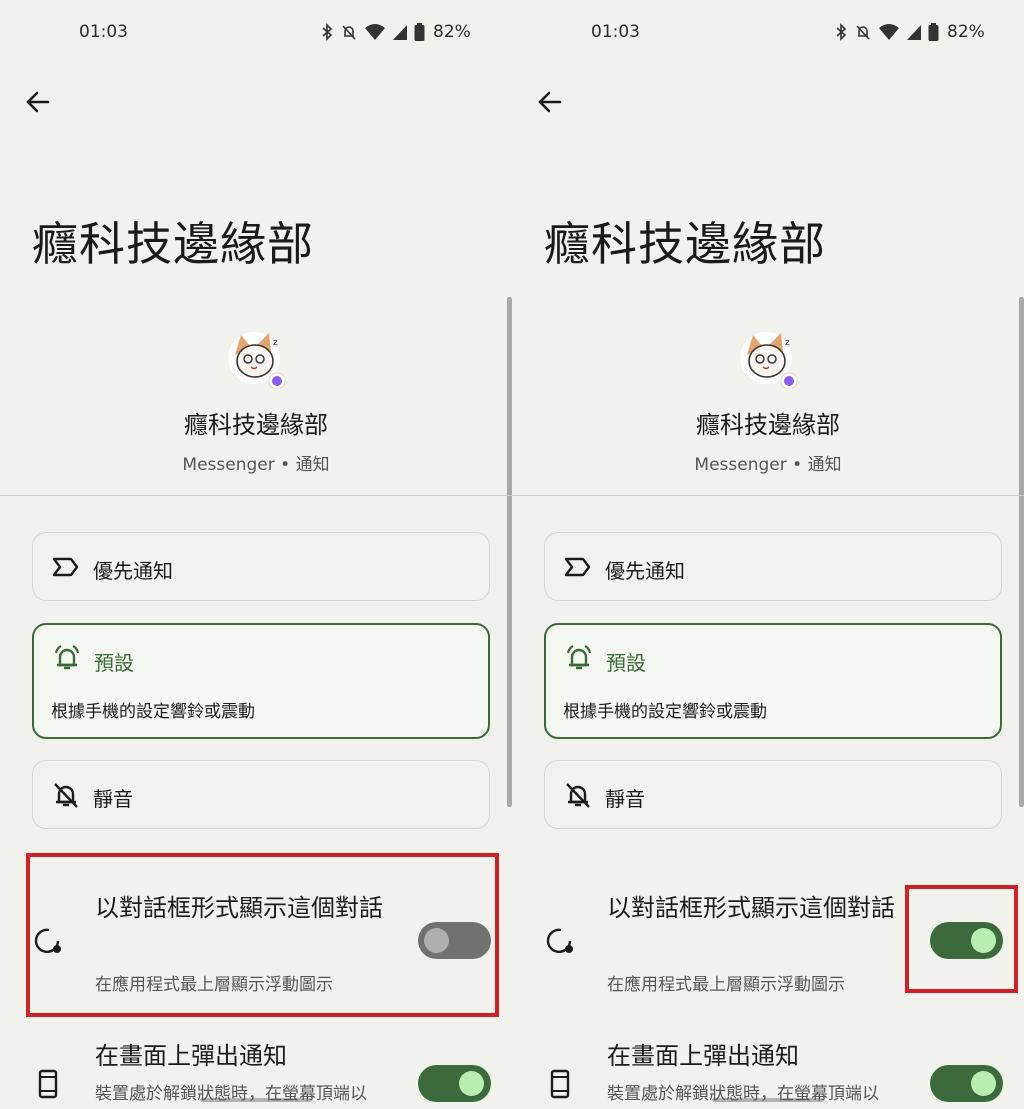 Image resolution: width=1024 pixels, height=1109 pixels. What do you see at coordinates (751, 908) in the screenshot?
I see `bubble-setting-title: 以對話框形式顯示這個對話` at bounding box center [751, 908].